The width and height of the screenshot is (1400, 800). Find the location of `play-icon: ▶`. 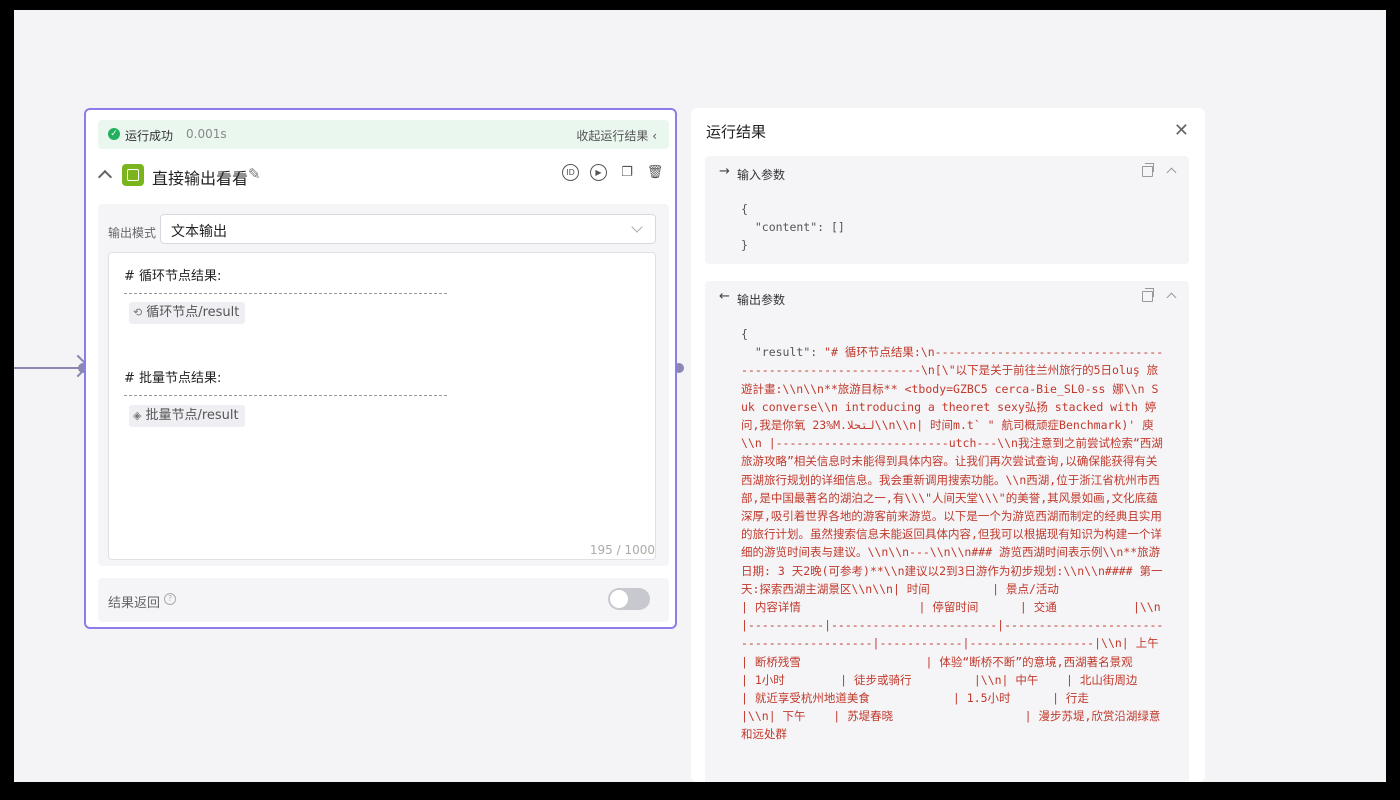

play-icon: ▶ is located at coordinates (598, 172).